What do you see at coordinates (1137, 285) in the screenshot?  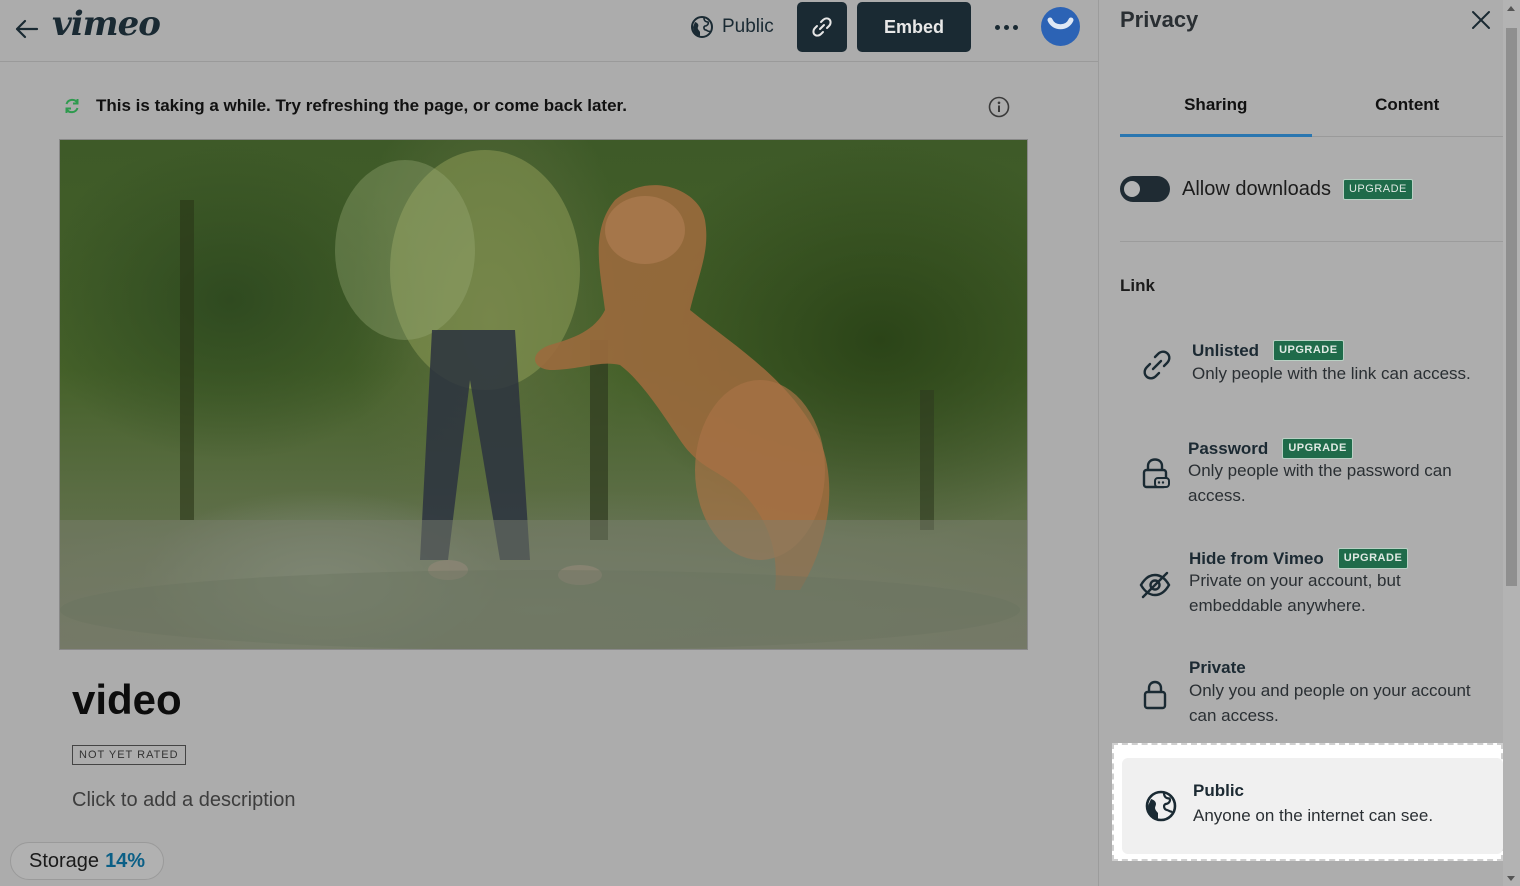 I see `link-section-label: Link` at bounding box center [1137, 285].